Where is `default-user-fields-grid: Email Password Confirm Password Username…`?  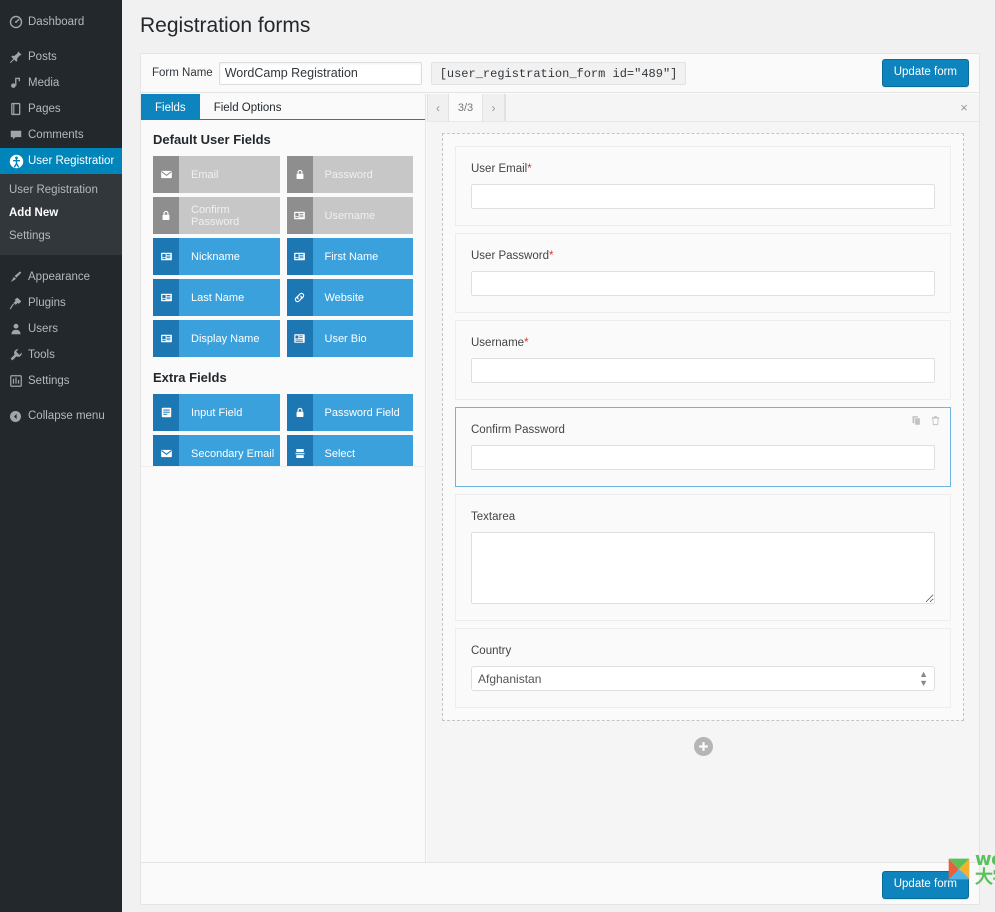 default-user-fields-grid: Email Password Confirm Password Username… is located at coordinates (283, 256).